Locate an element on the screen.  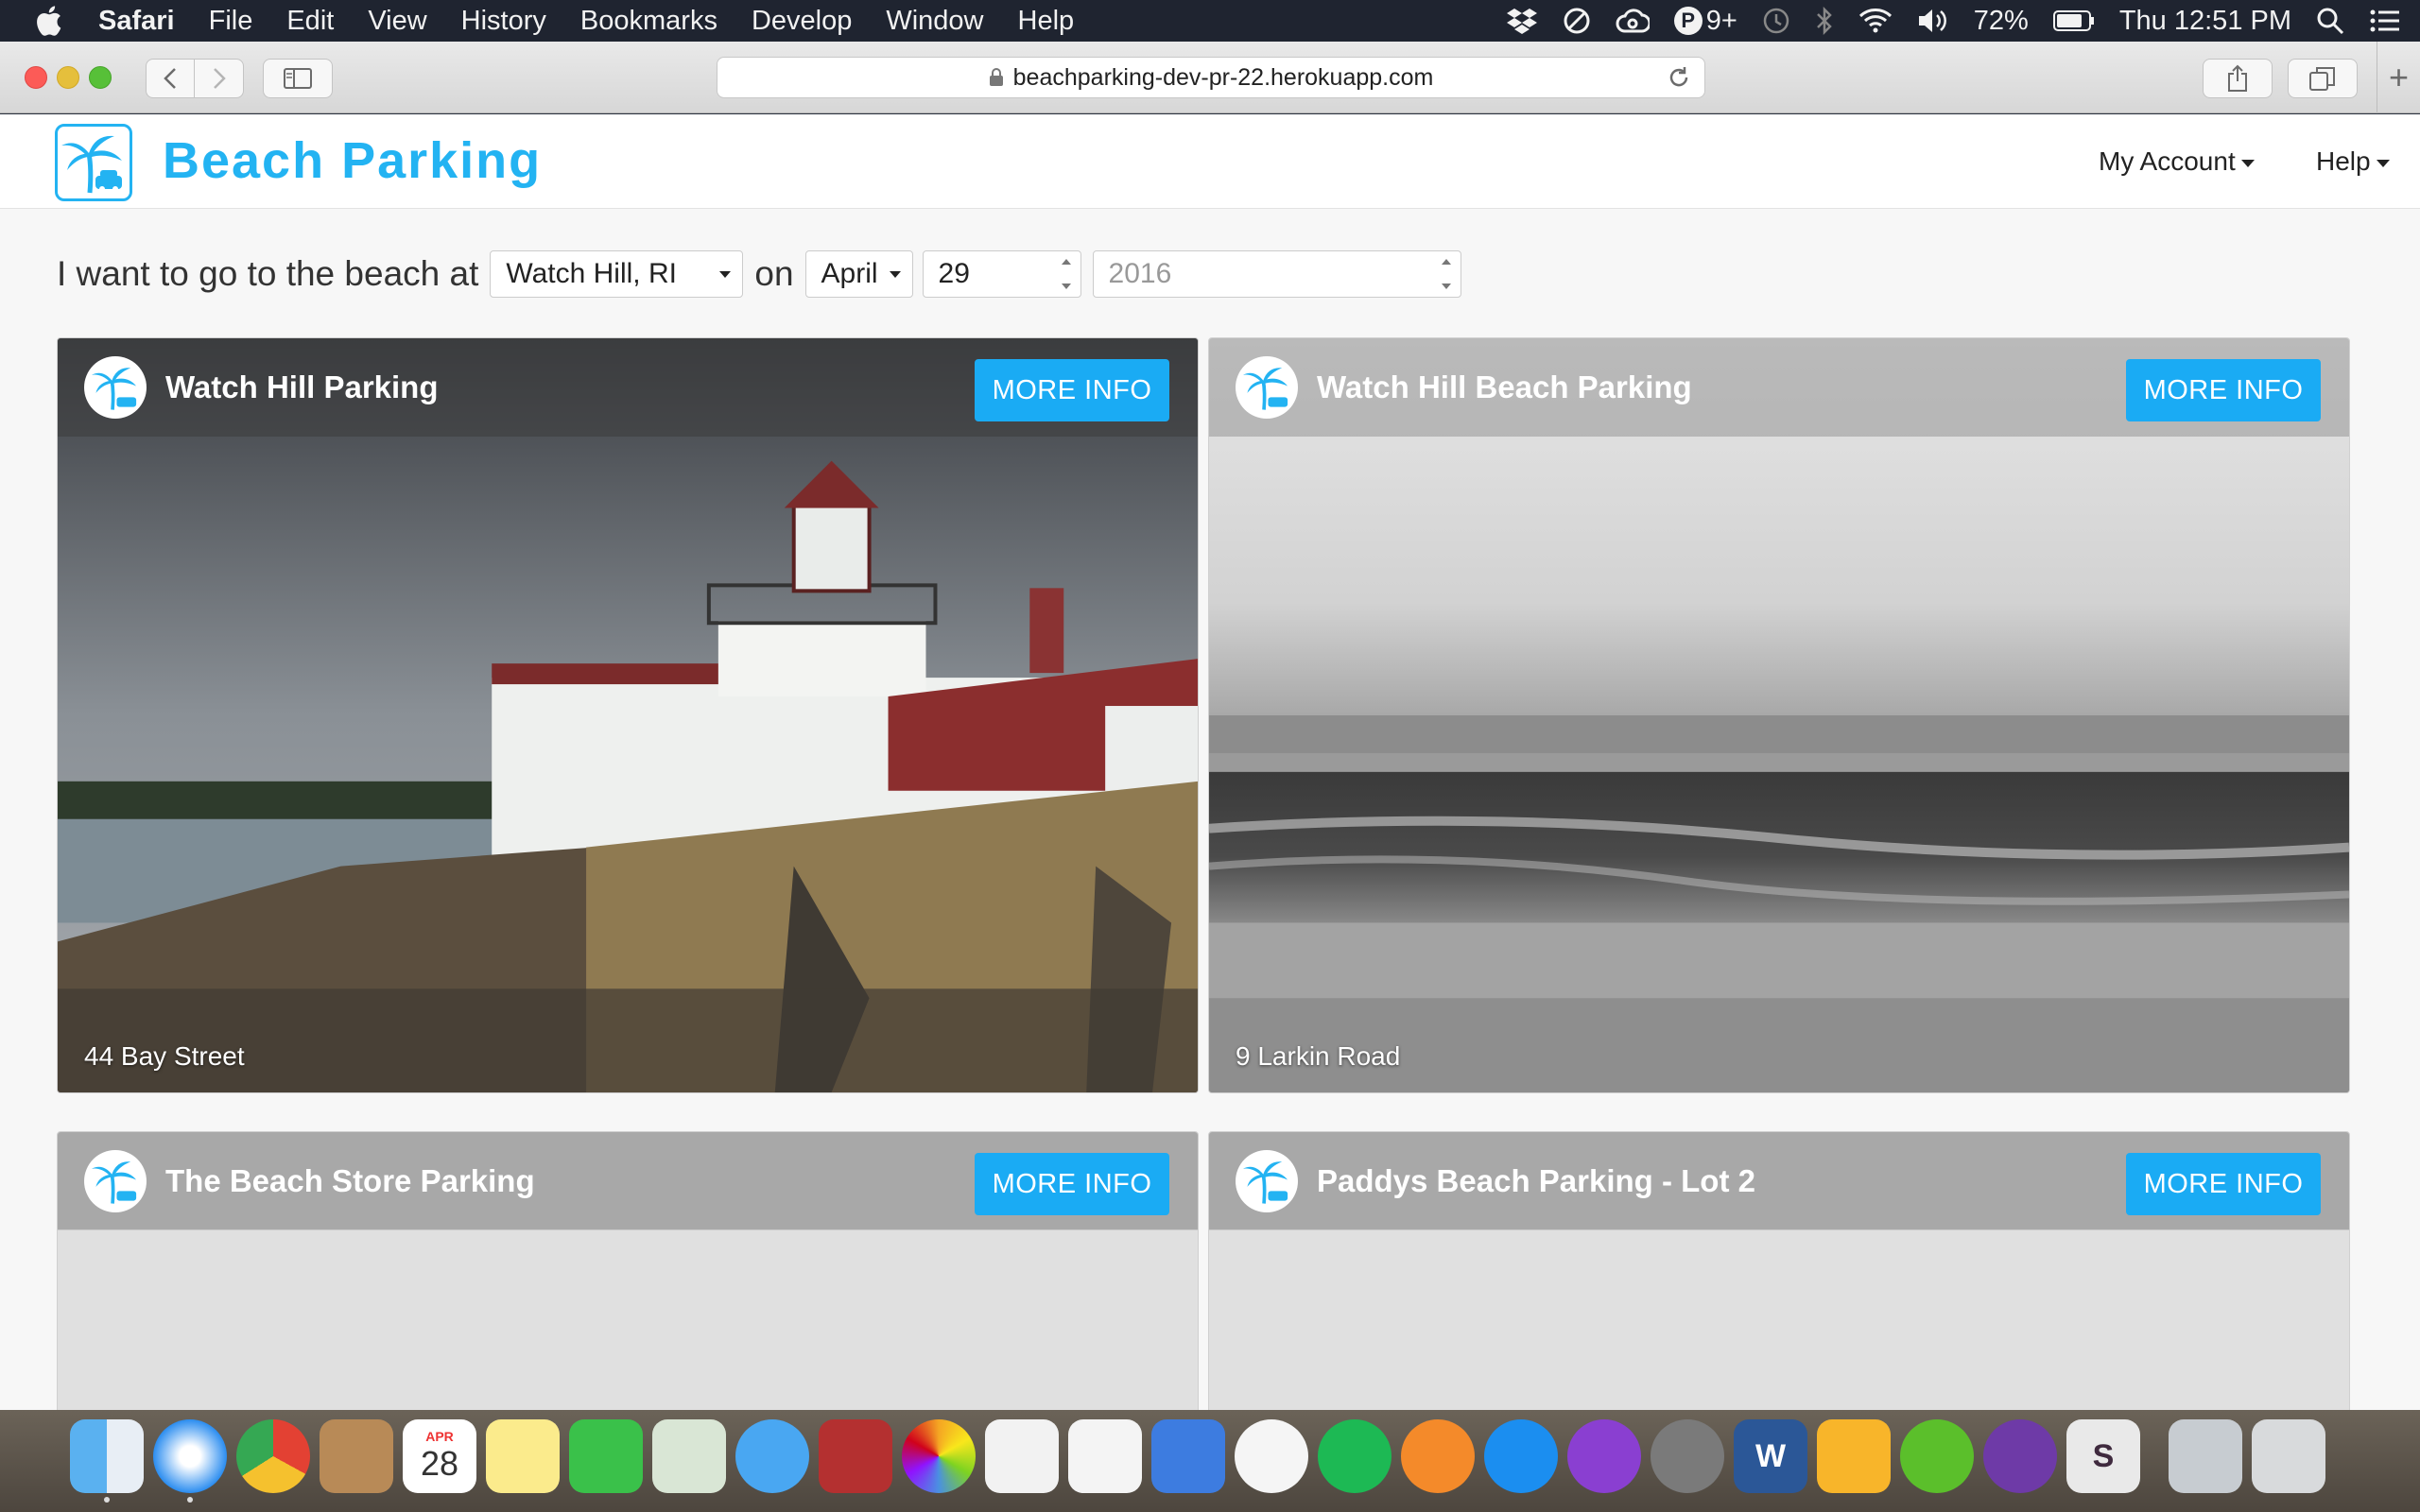
downloads-stack-icon is located at coordinates (2205, 1456).